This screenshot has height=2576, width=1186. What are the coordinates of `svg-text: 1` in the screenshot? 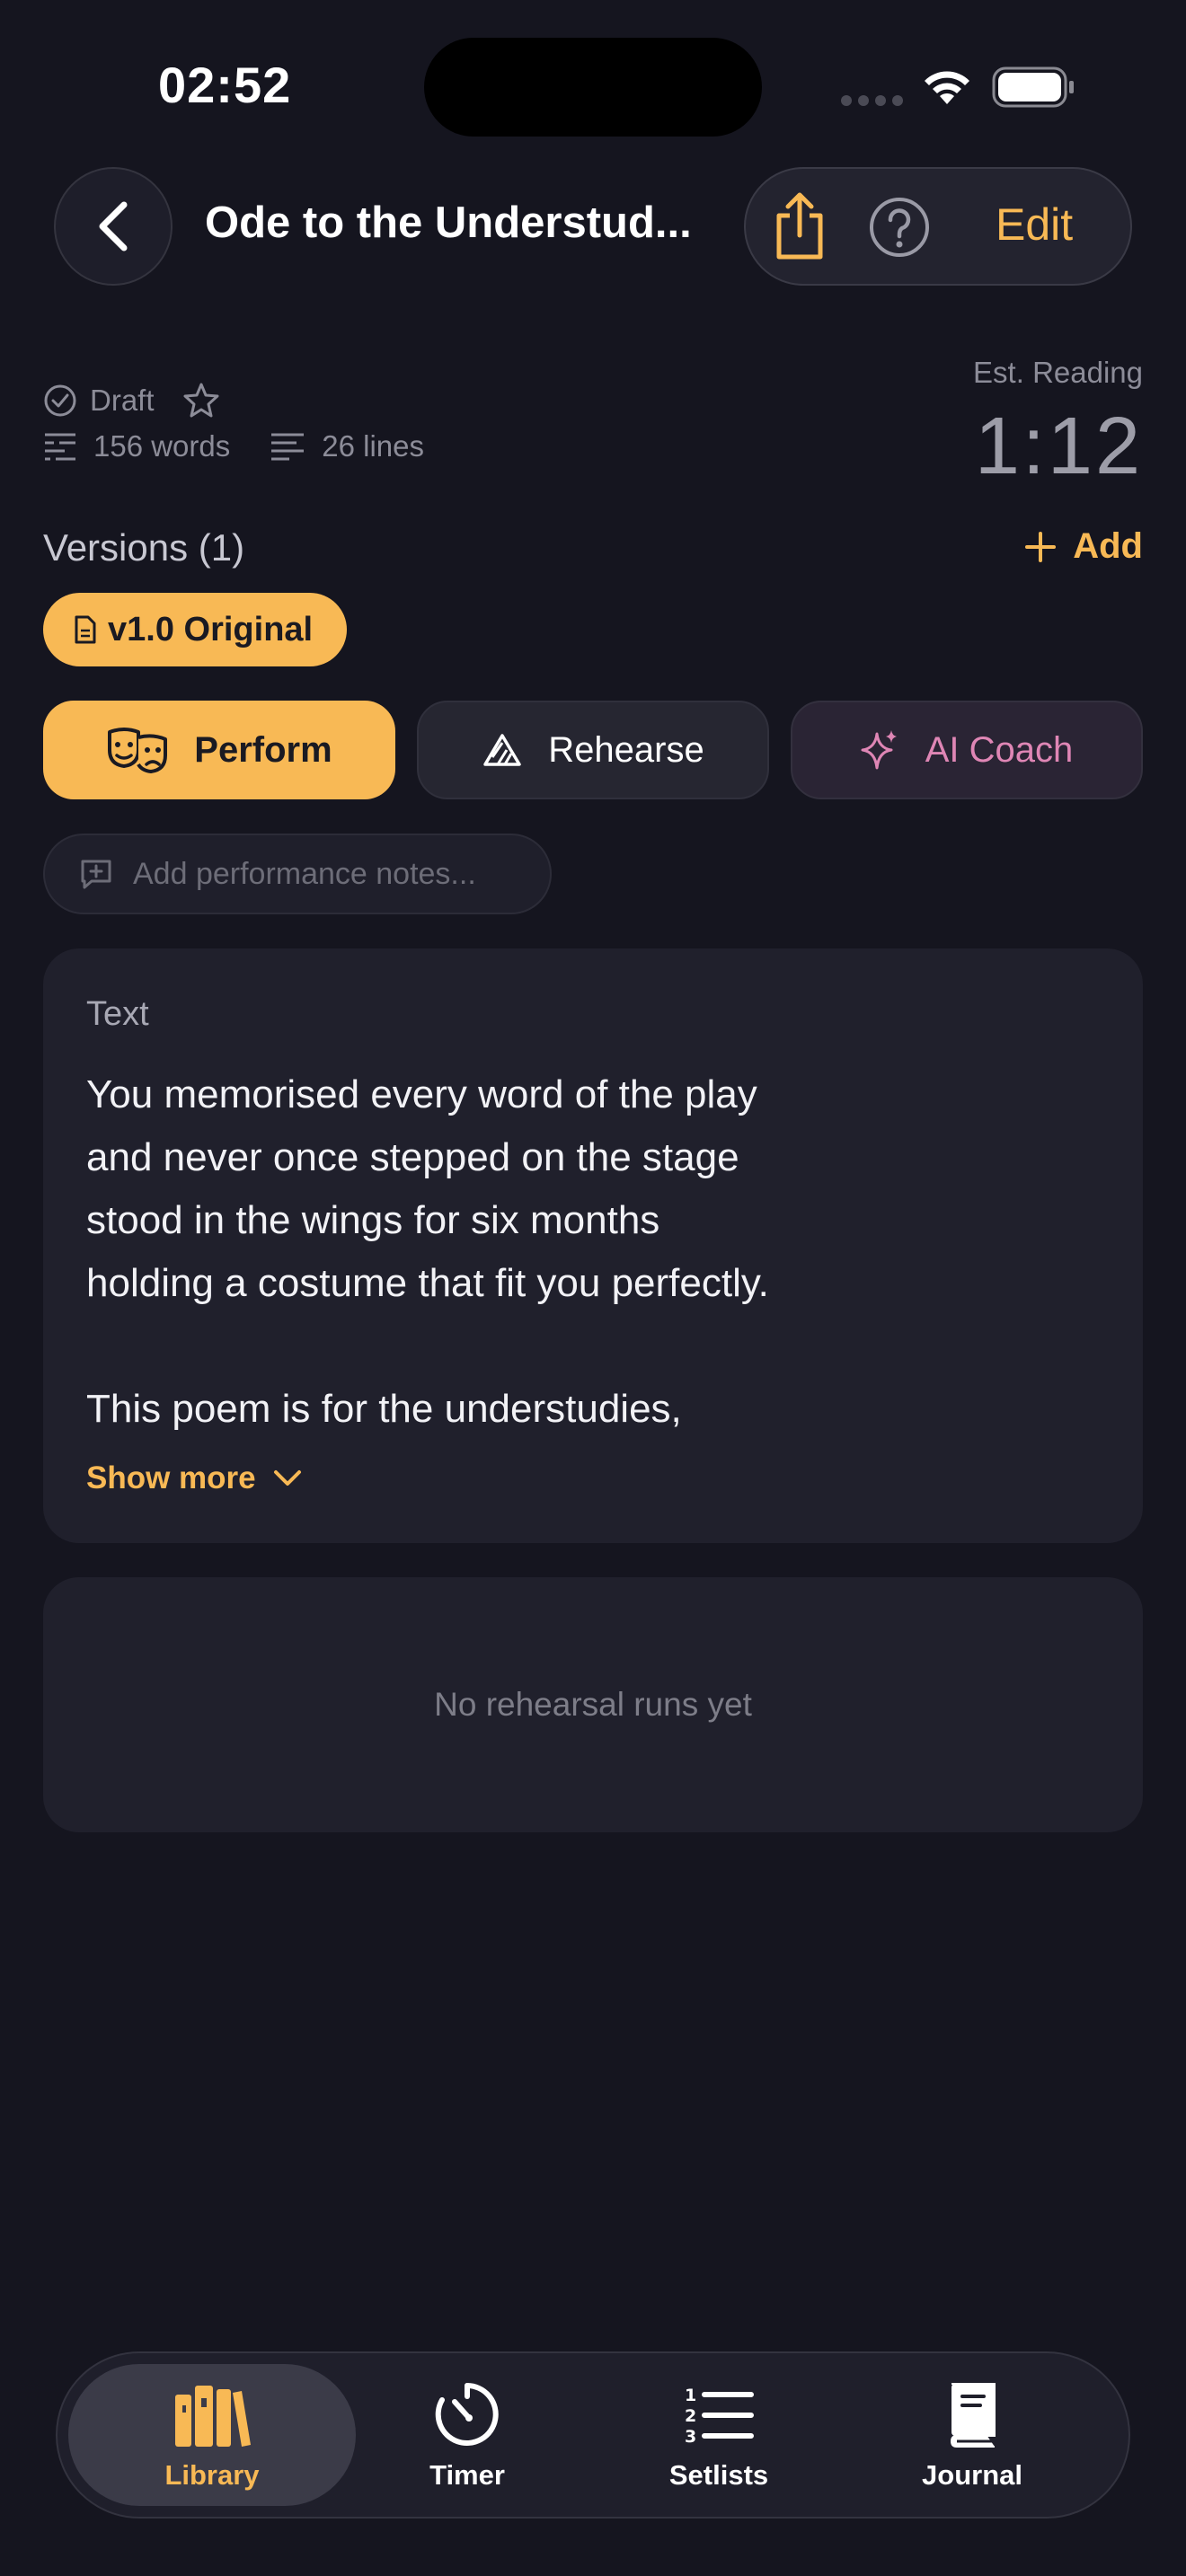 It's located at (690, 2395).